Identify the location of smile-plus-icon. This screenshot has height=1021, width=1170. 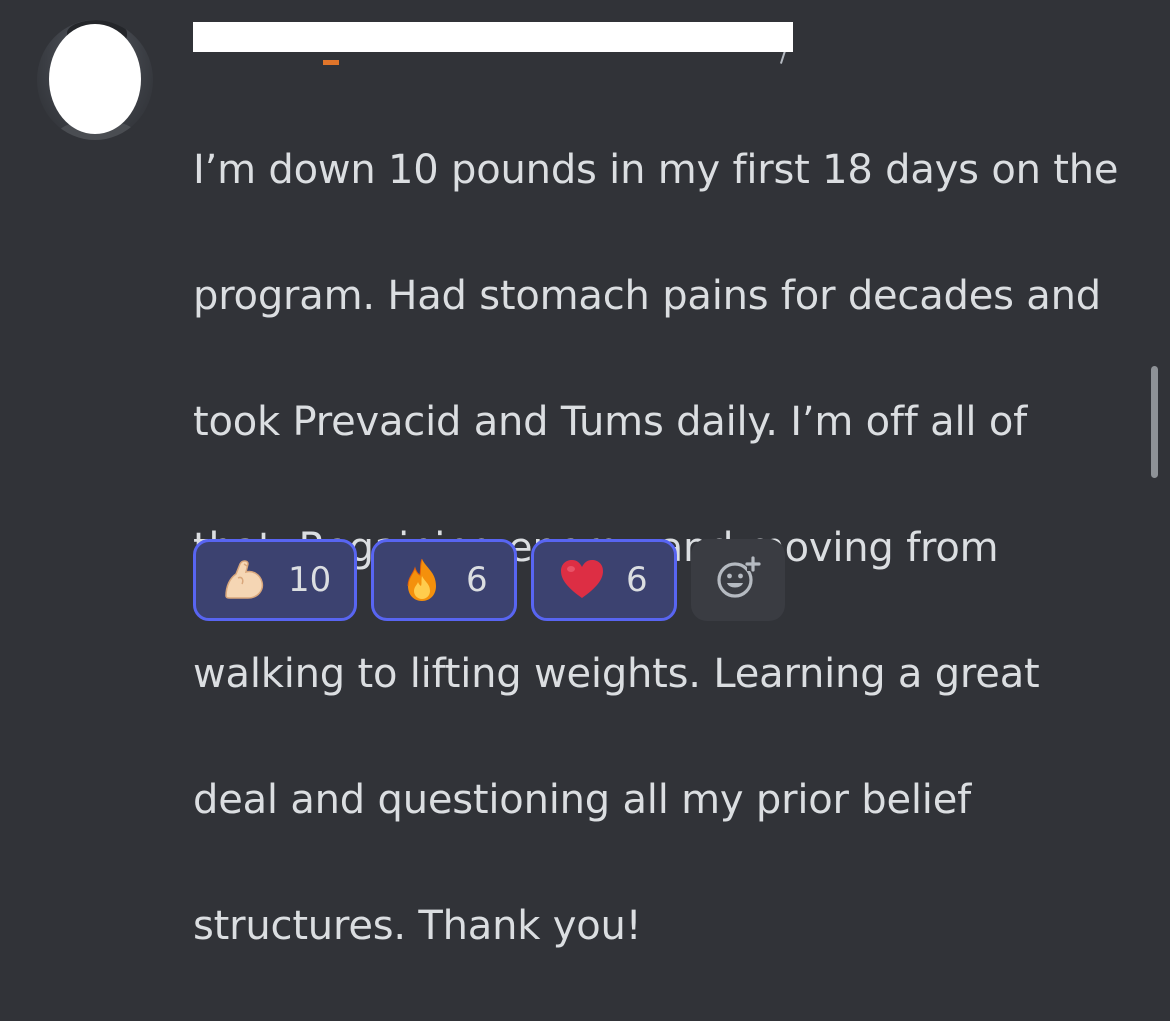
(738, 580).